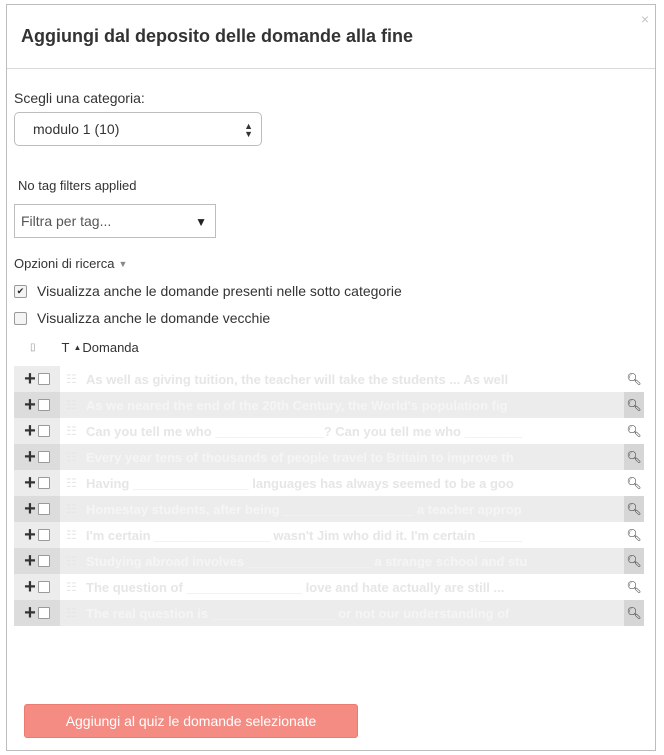  I want to click on category-selected-value: modulo 1 (10), so click(76, 129).